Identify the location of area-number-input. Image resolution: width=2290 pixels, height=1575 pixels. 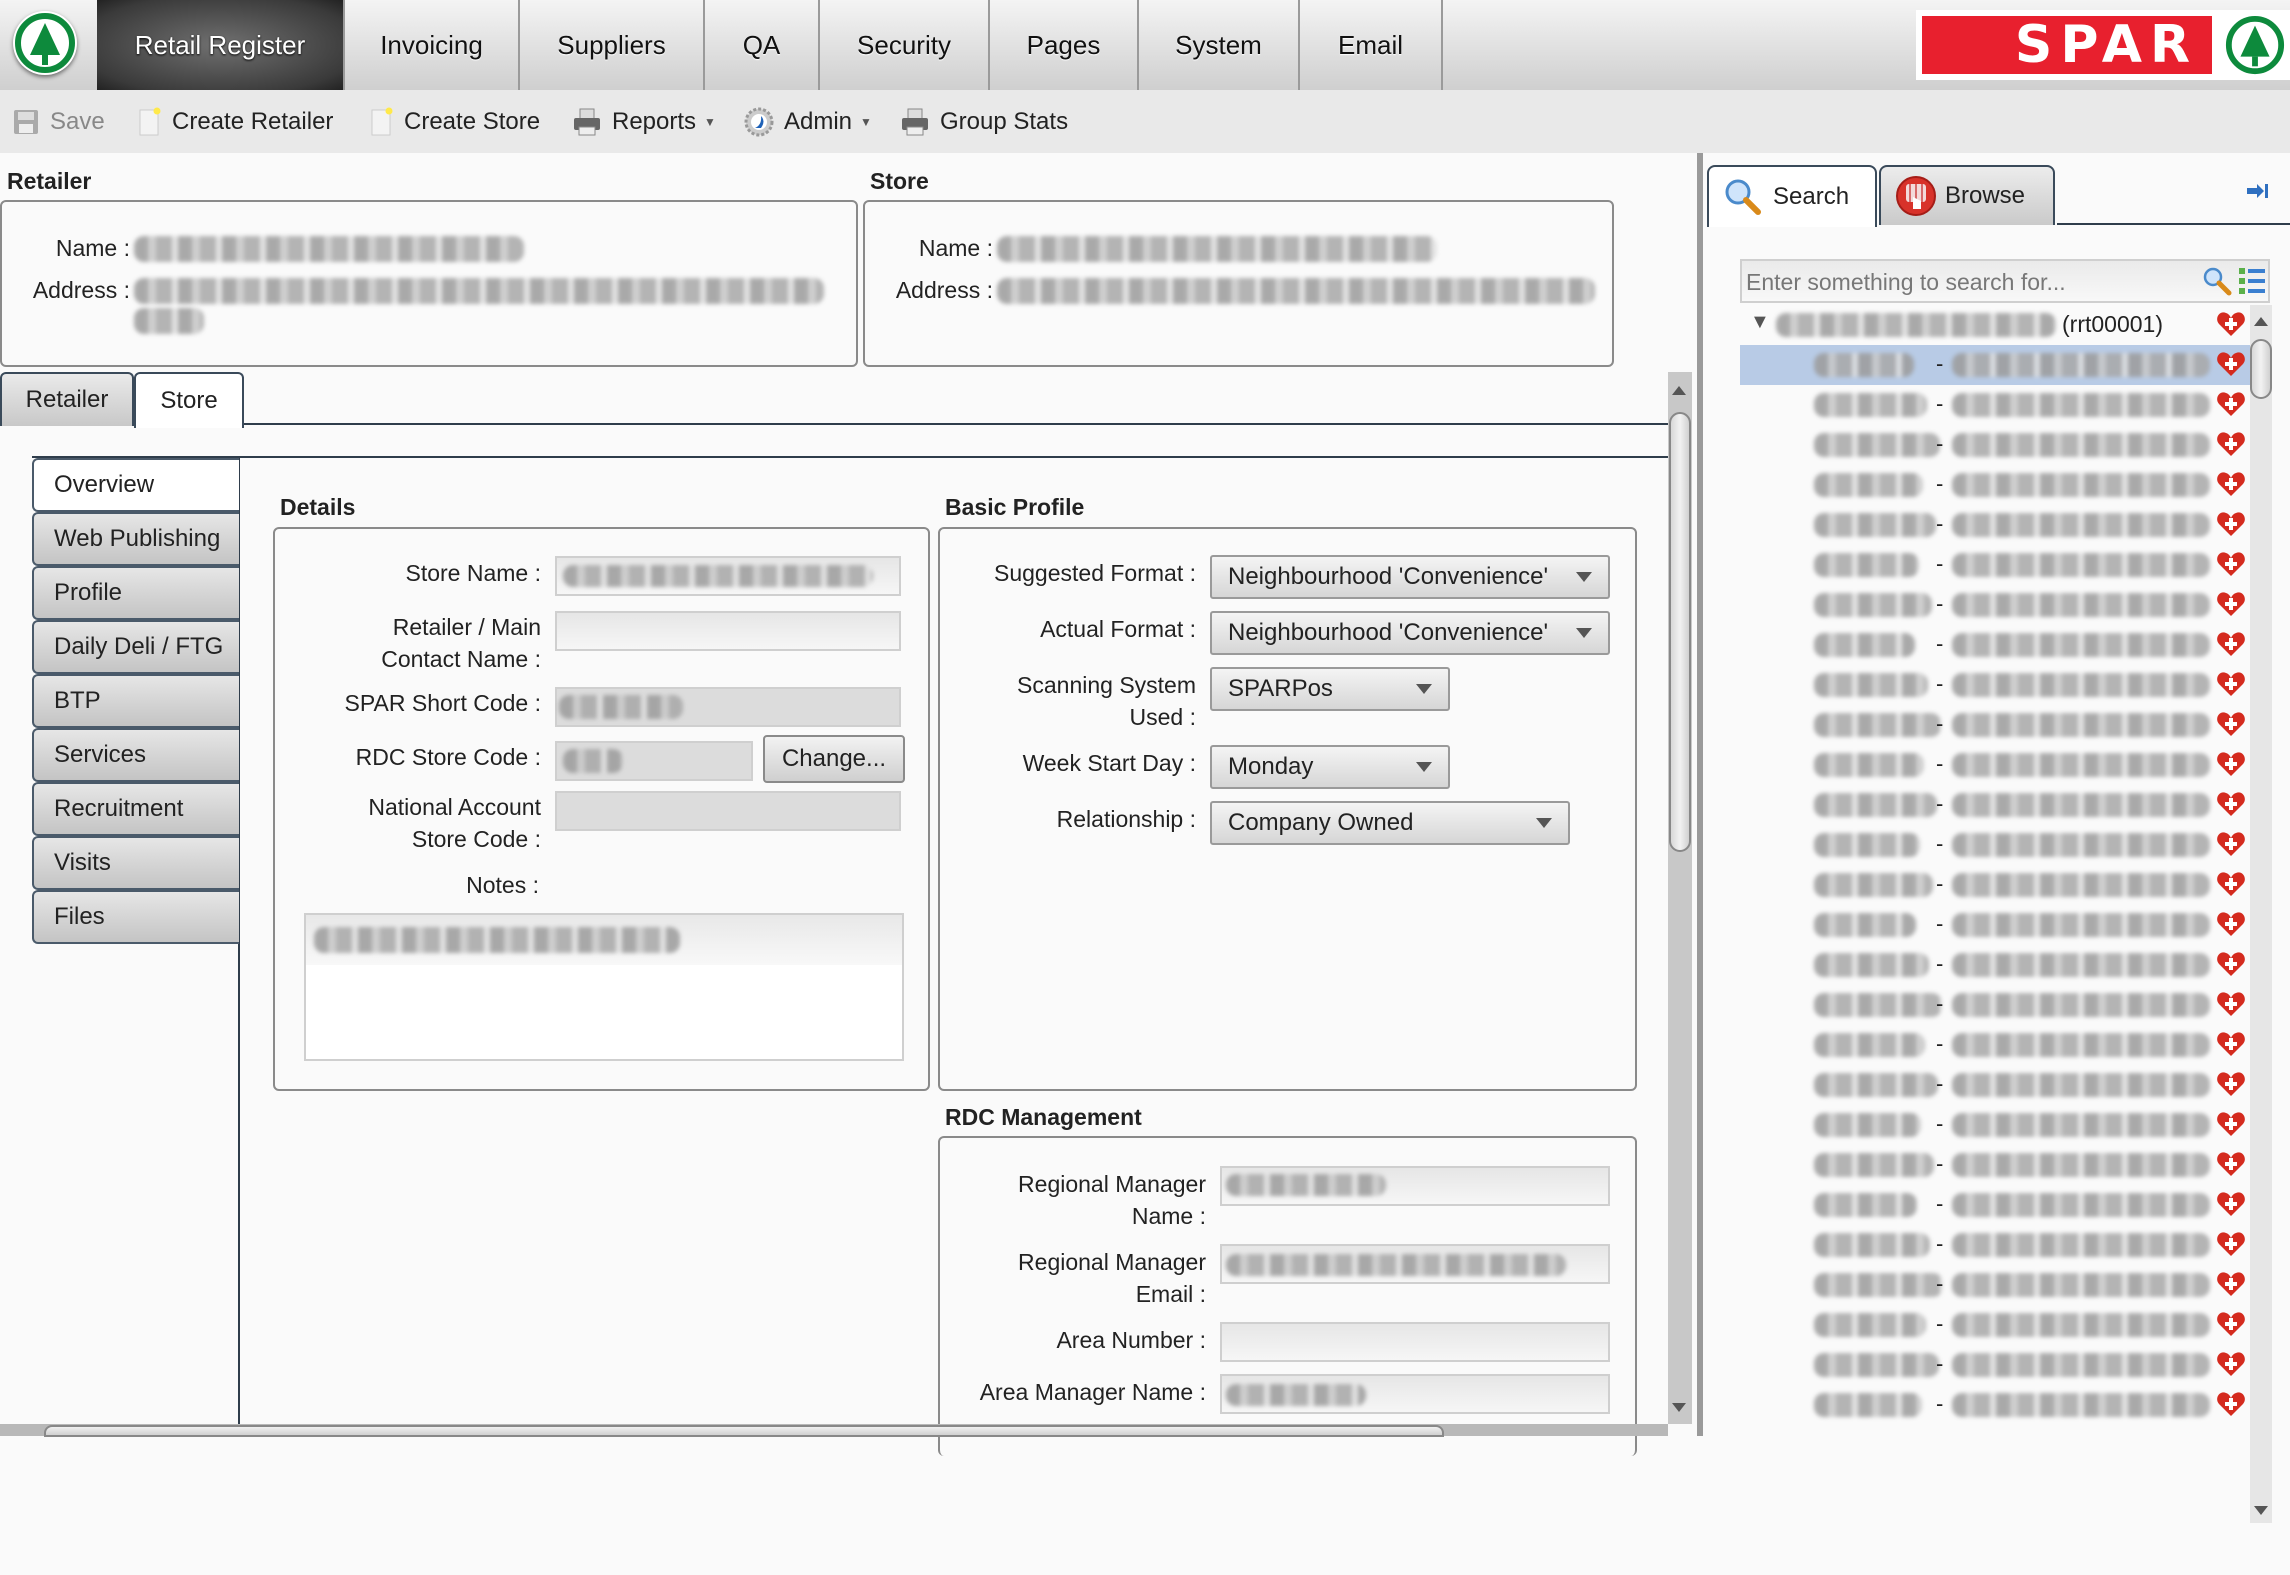
(1415, 1342).